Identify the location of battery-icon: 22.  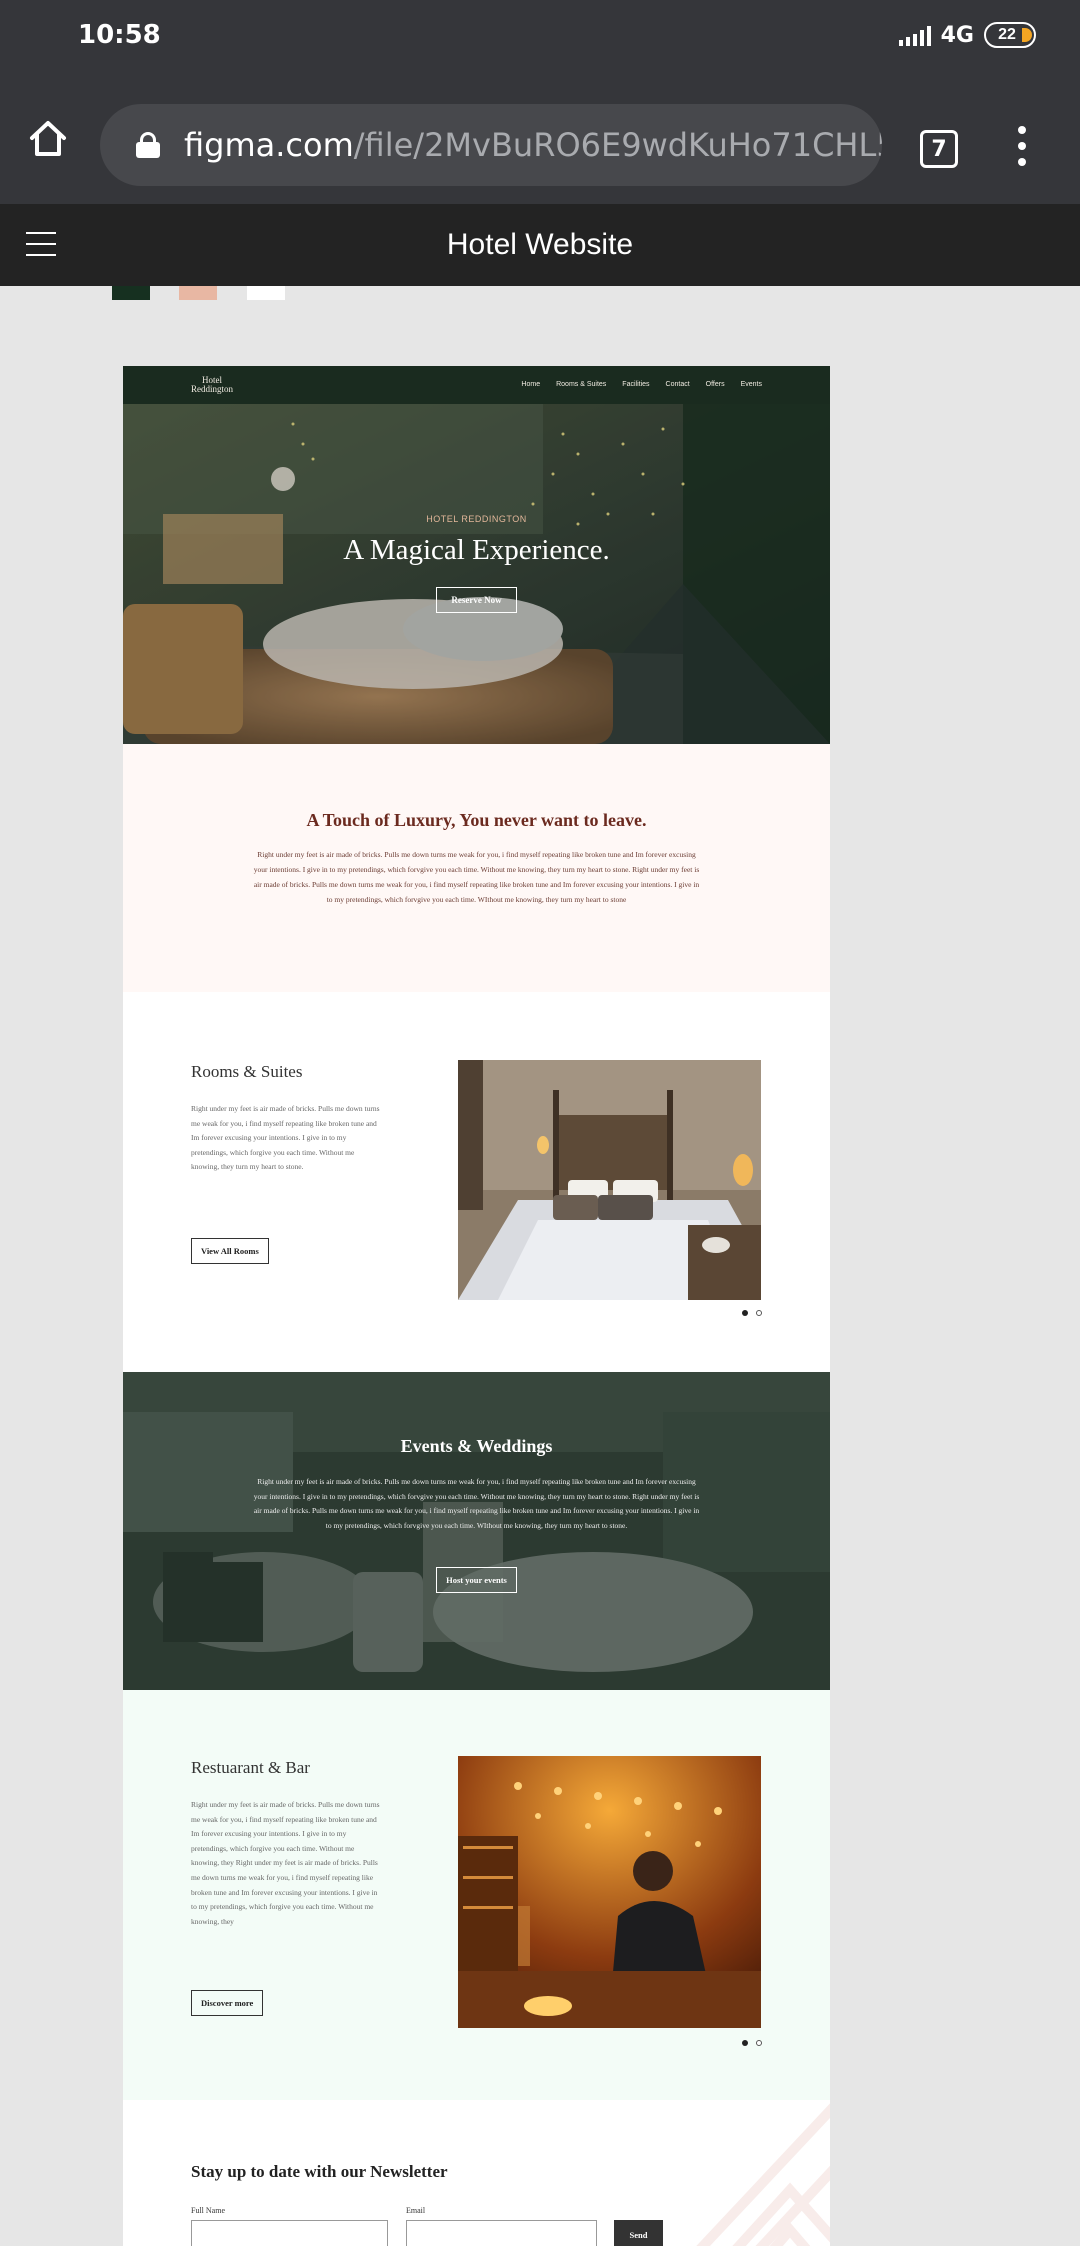
(1010, 35).